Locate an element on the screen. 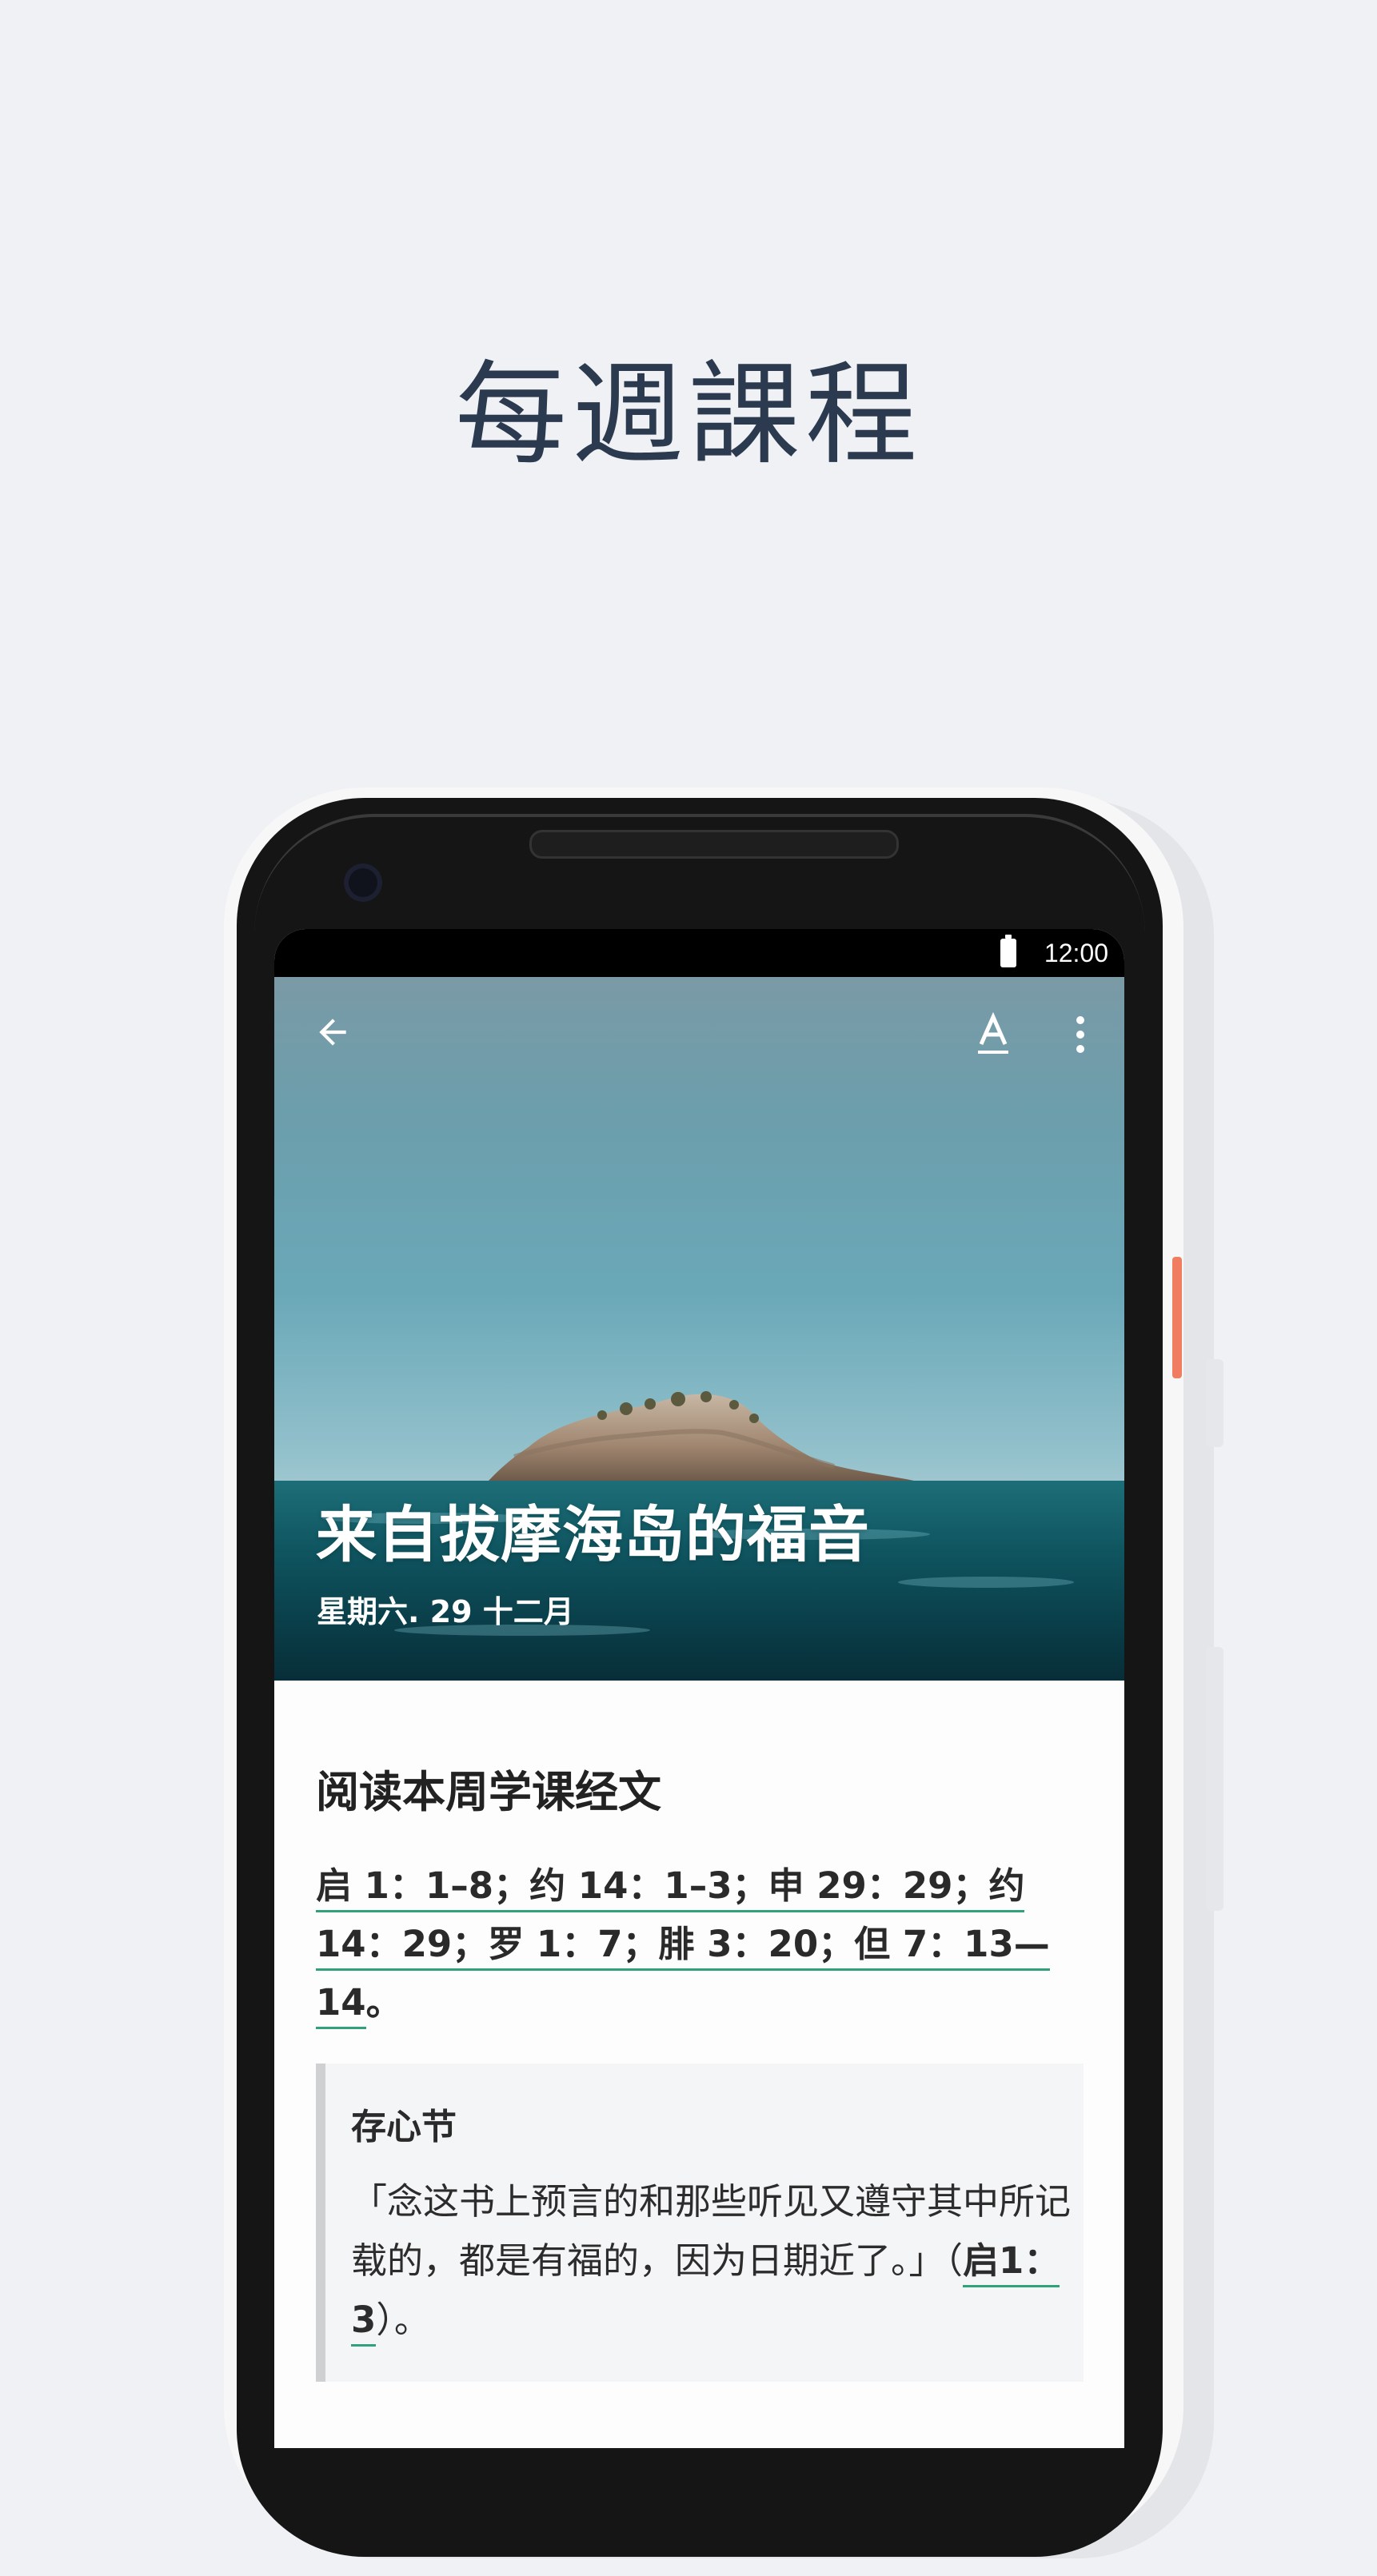 The image size is (1377, 2576). scripture-link: ；罗 1：7 is located at coordinates (537, 1947).